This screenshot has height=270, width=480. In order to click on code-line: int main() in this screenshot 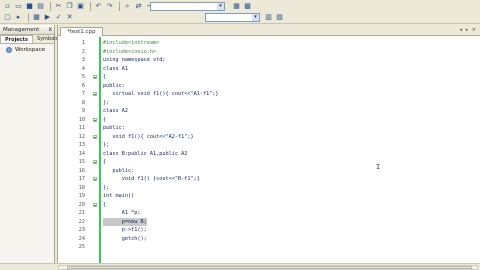, I will do `click(118, 196)`.